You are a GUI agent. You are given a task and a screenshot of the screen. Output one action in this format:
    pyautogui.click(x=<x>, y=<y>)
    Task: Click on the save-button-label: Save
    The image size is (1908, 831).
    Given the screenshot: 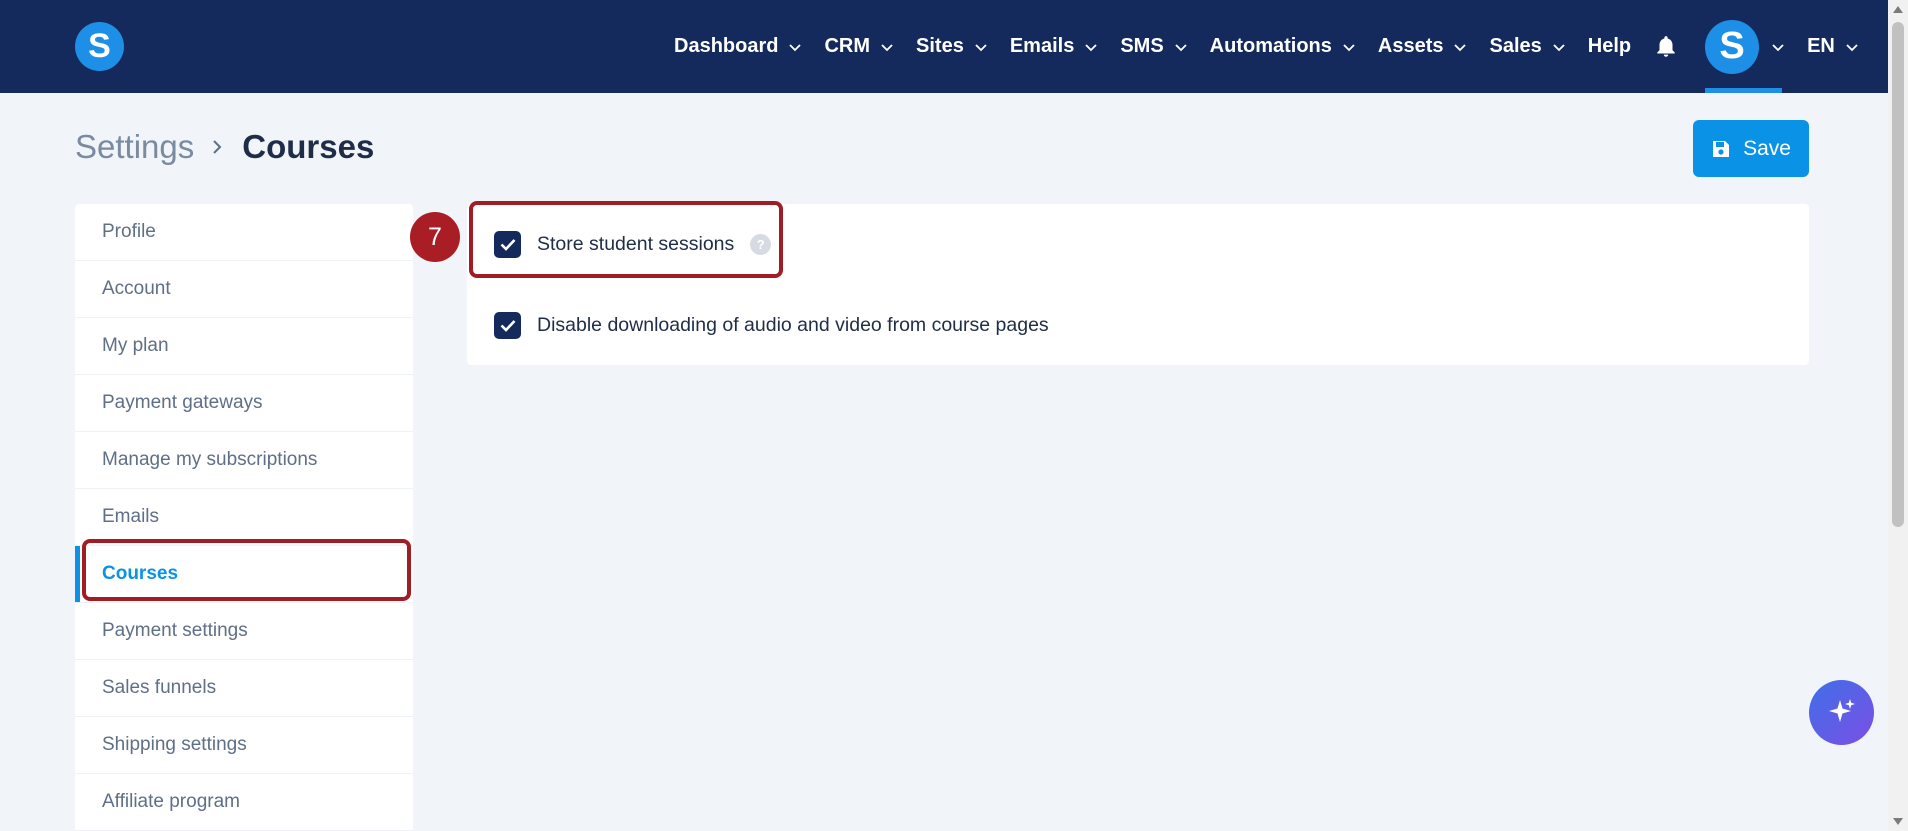 What is the action you would take?
    pyautogui.click(x=1767, y=148)
    